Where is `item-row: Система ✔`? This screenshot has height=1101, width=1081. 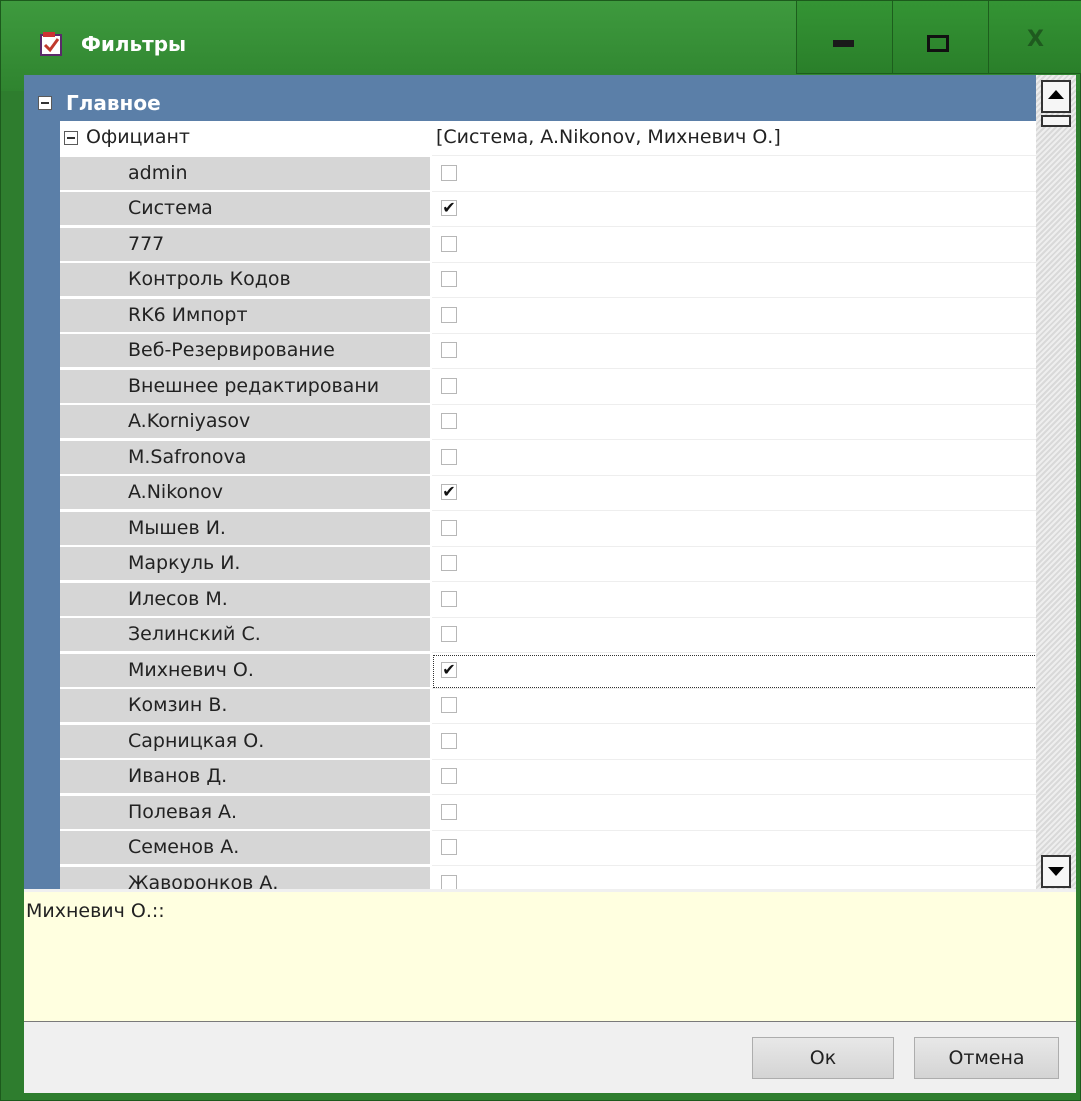 item-row: Система ✔ is located at coordinates (549, 209).